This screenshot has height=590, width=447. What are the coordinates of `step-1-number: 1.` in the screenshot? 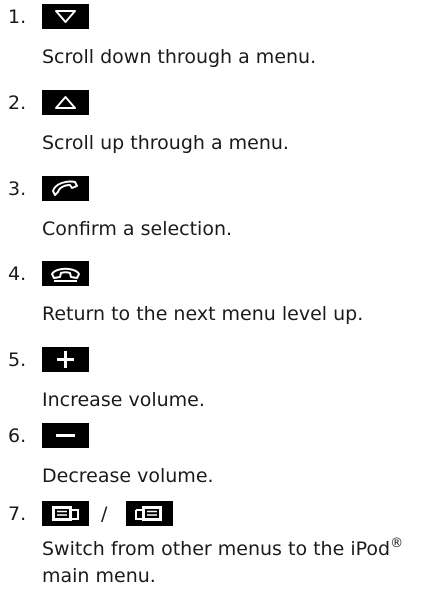 It's located at (17, 17).